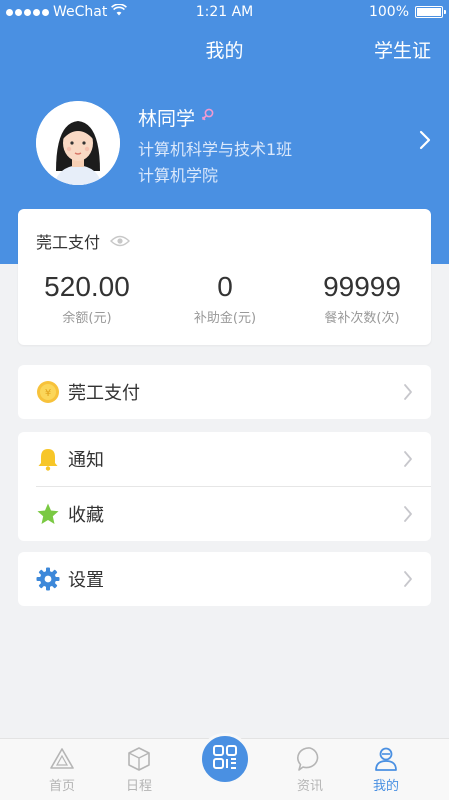 The width and height of the screenshot is (449, 800). Describe the element at coordinates (402, 49) in the screenshot. I see `student-card-button: 学生证` at that location.